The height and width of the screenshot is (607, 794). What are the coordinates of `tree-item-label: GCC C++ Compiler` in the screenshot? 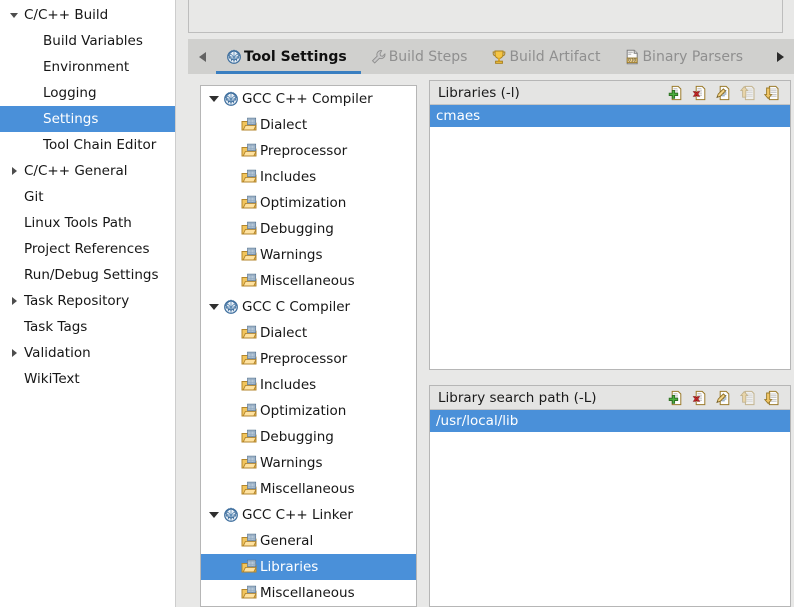 It's located at (307, 99).